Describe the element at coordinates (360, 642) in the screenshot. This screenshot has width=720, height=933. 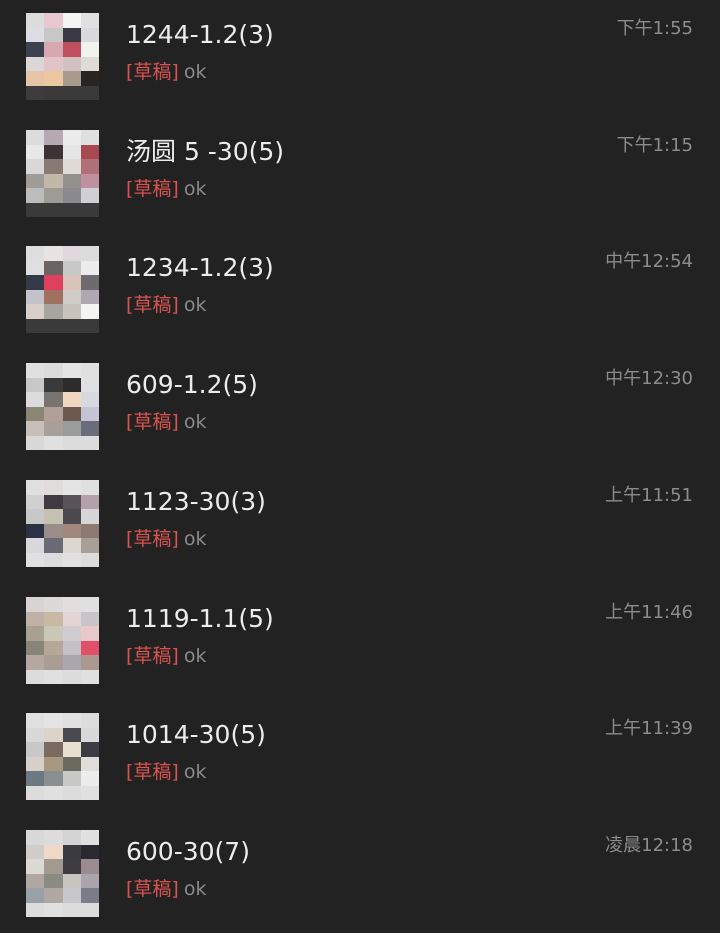
I see `chat-list-item: 1119-1.1(5) [草稿] ok 上午11:46` at that location.